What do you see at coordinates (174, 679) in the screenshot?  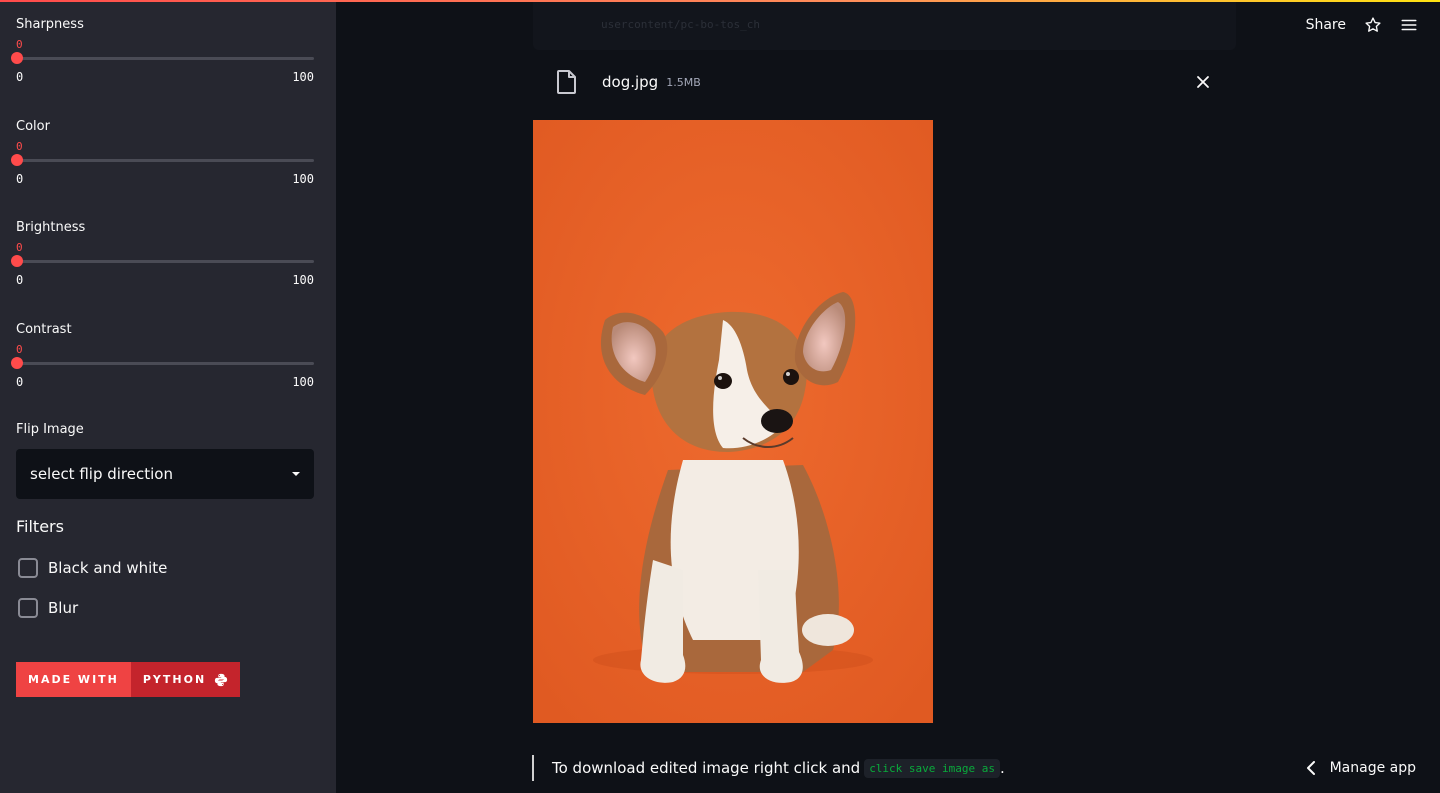 I see `badge-python-text: PYTHON` at bounding box center [174, 679].